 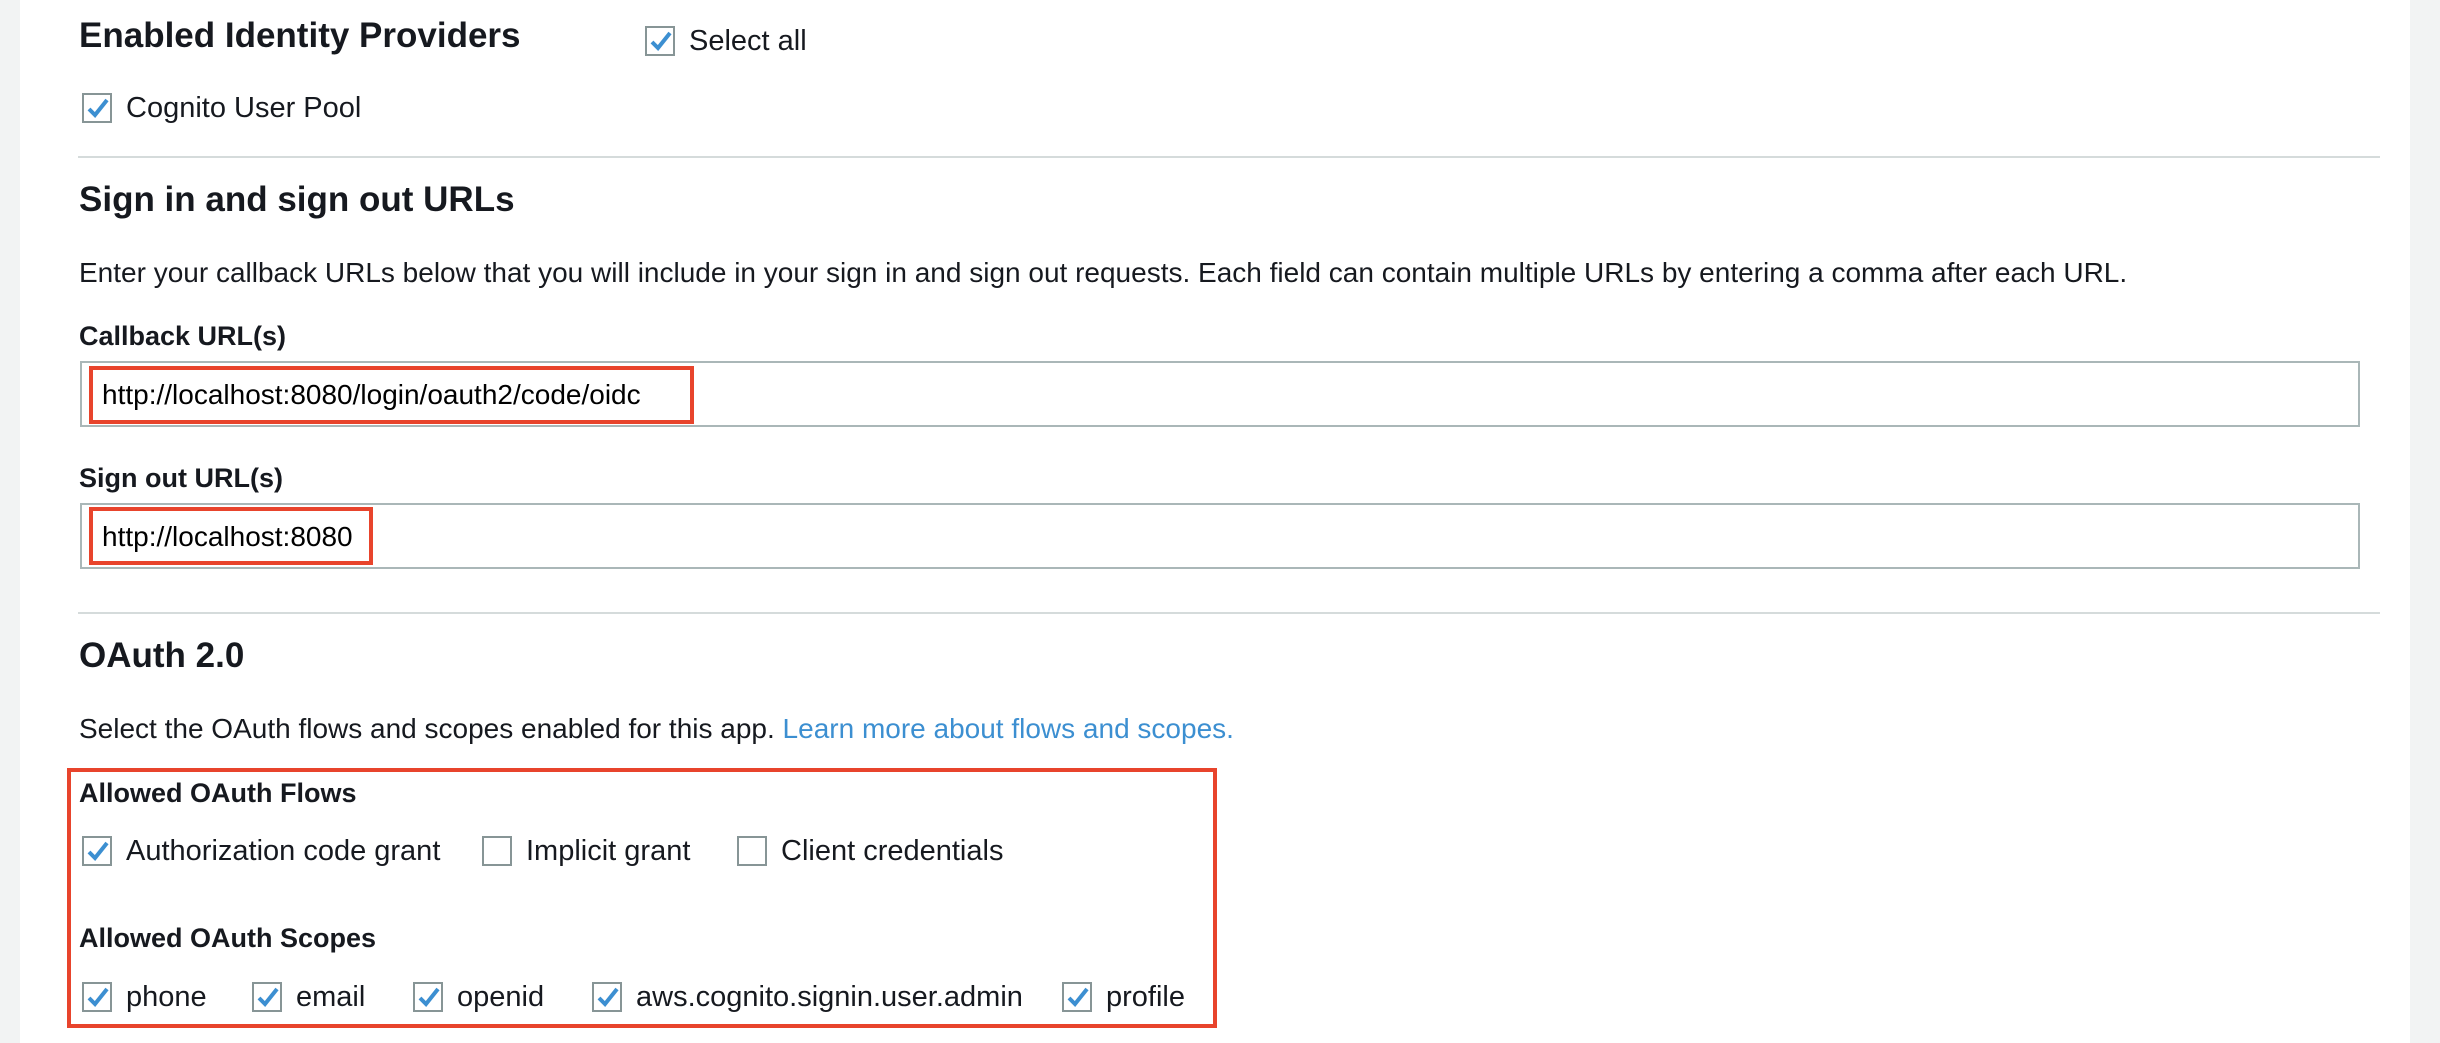 I want to click on allowed-flows-label: Allowed OAuth Flows, so click(x=218, y=793).